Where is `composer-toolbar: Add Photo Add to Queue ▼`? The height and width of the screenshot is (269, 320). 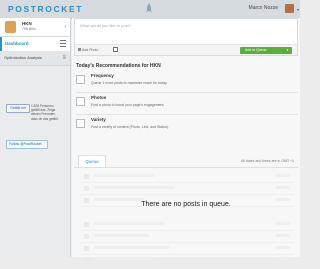 composer-toolbar: Add Photo Add to Queue ▼ is located at coordinates (186, 49).